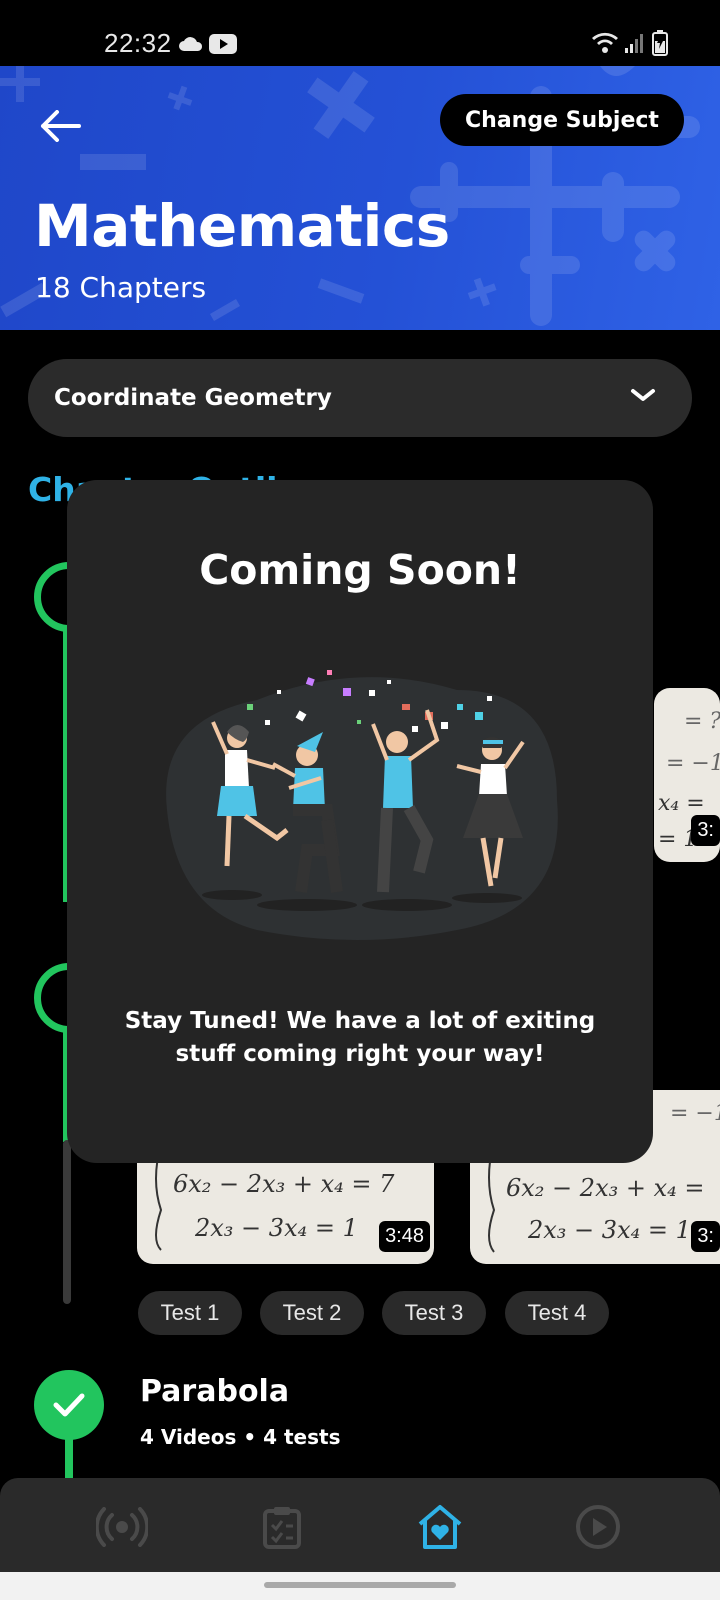 This screenshot has height=1600, width=720. What do you see at coordinates (190, 1313) in the screenshot?
I see `test-chip: Test 1` at bounding box center [190, 1313].